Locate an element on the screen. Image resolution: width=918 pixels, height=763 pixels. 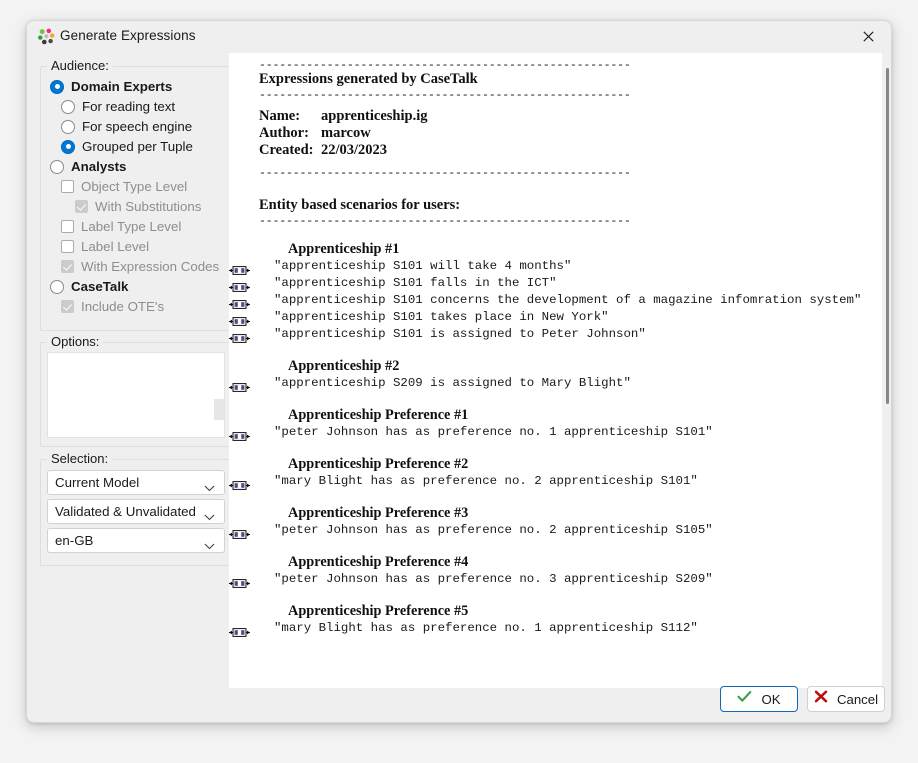
audience-legend: Audience: is located at coordinates (80, 65).